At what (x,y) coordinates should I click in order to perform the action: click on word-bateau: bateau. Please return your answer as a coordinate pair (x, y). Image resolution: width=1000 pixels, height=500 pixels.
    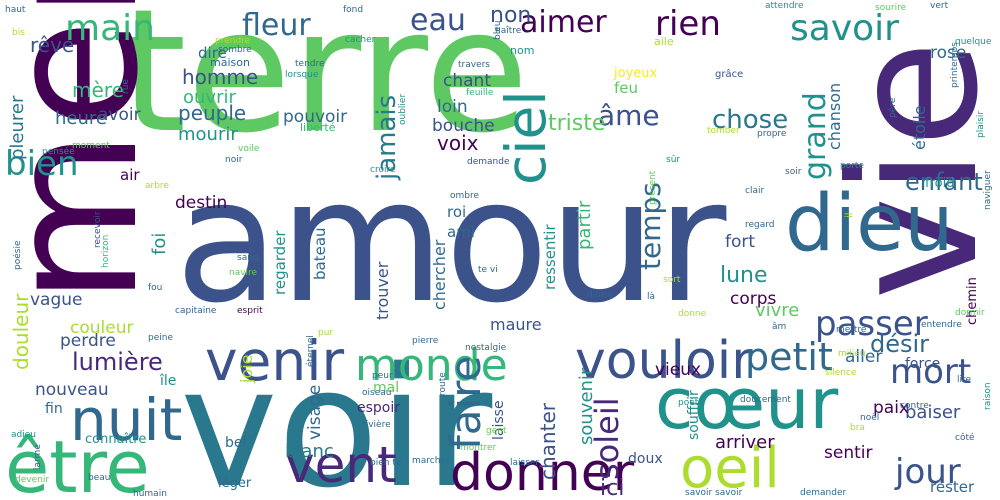
    Looking at the image, I should click on (320, 253).